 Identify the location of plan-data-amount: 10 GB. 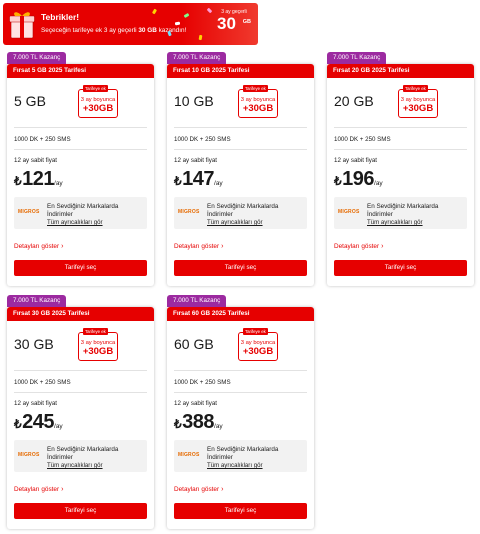
(194, 101).